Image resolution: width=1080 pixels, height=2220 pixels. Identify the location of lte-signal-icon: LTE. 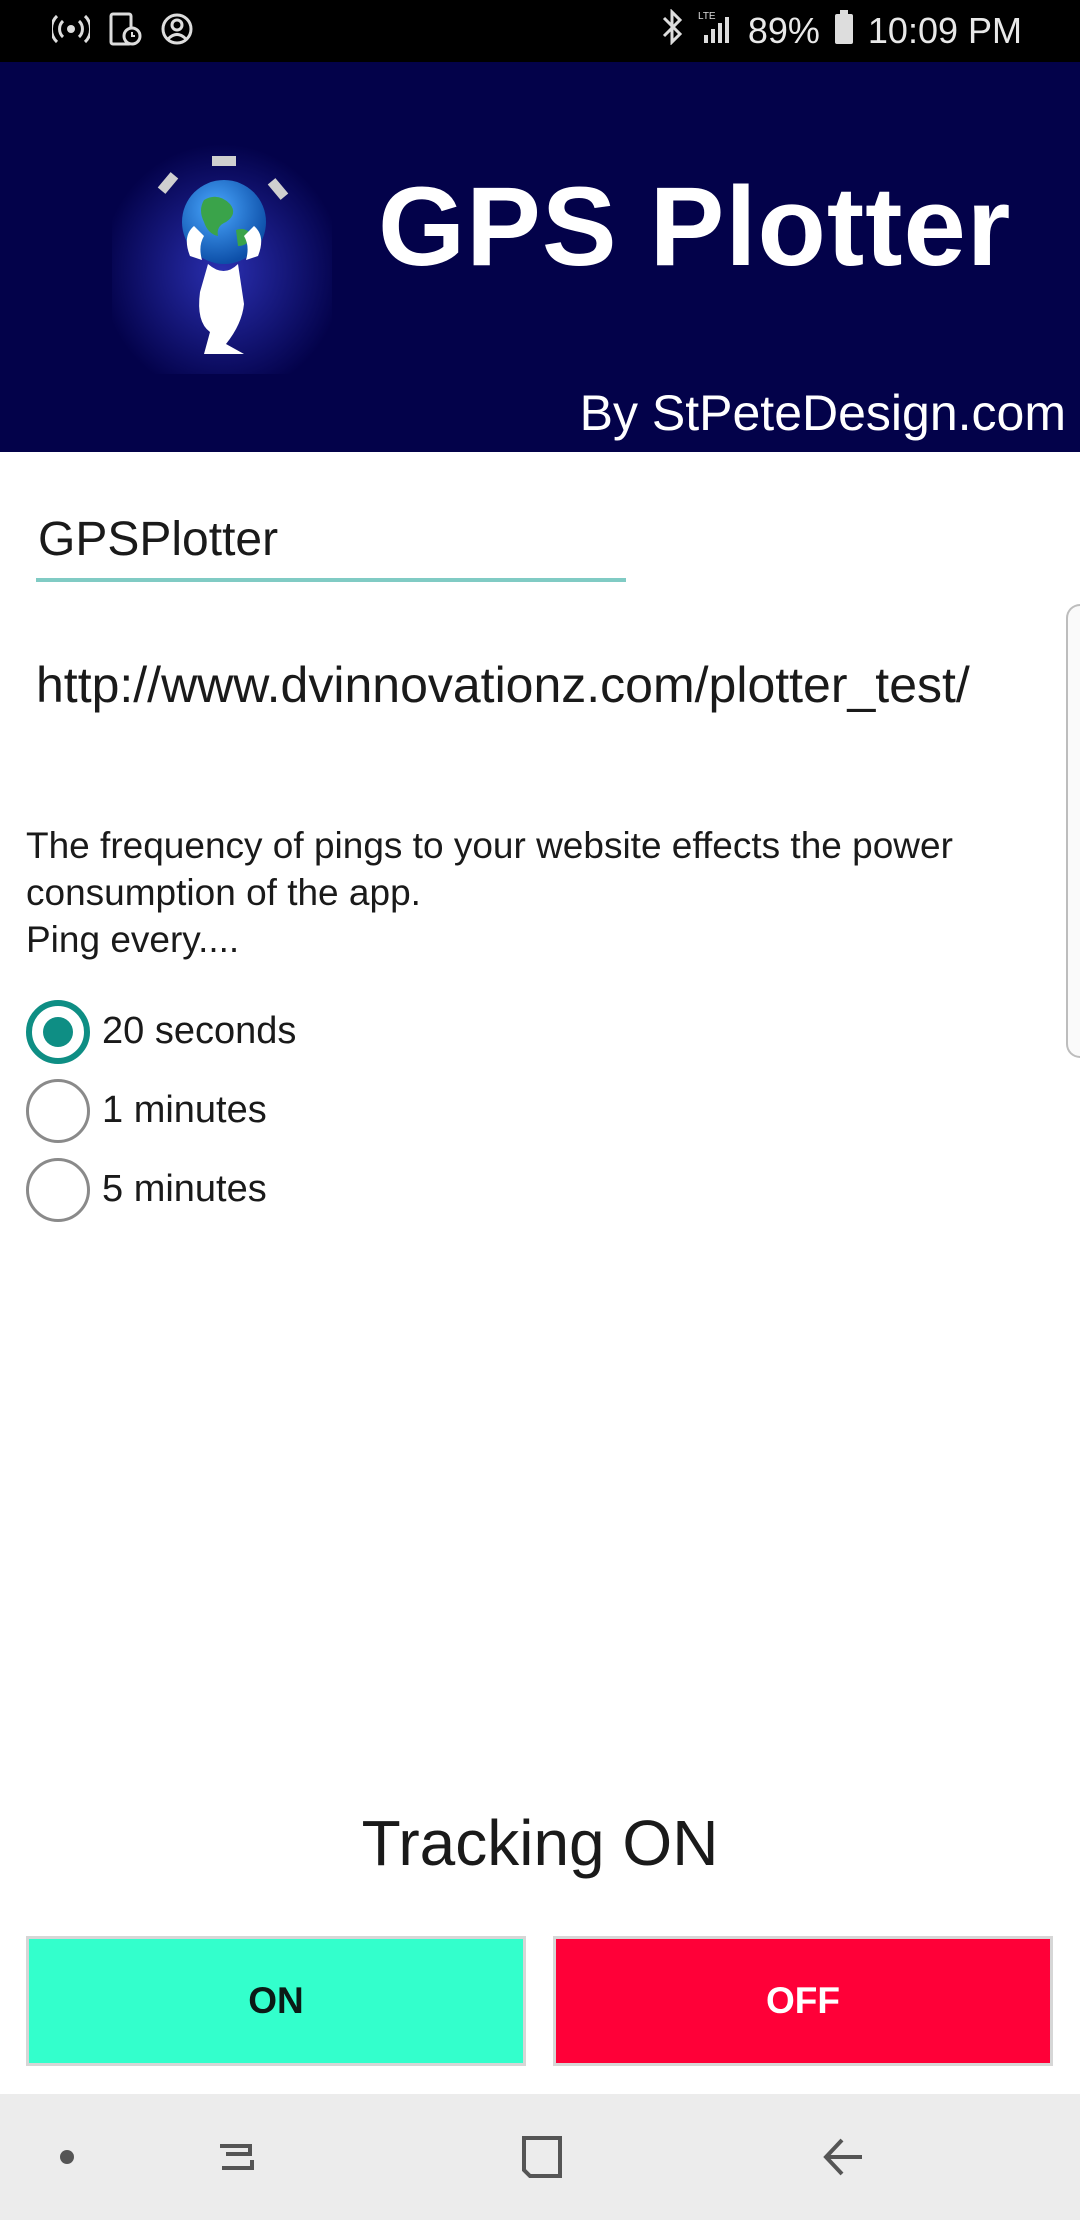
(716, 31).